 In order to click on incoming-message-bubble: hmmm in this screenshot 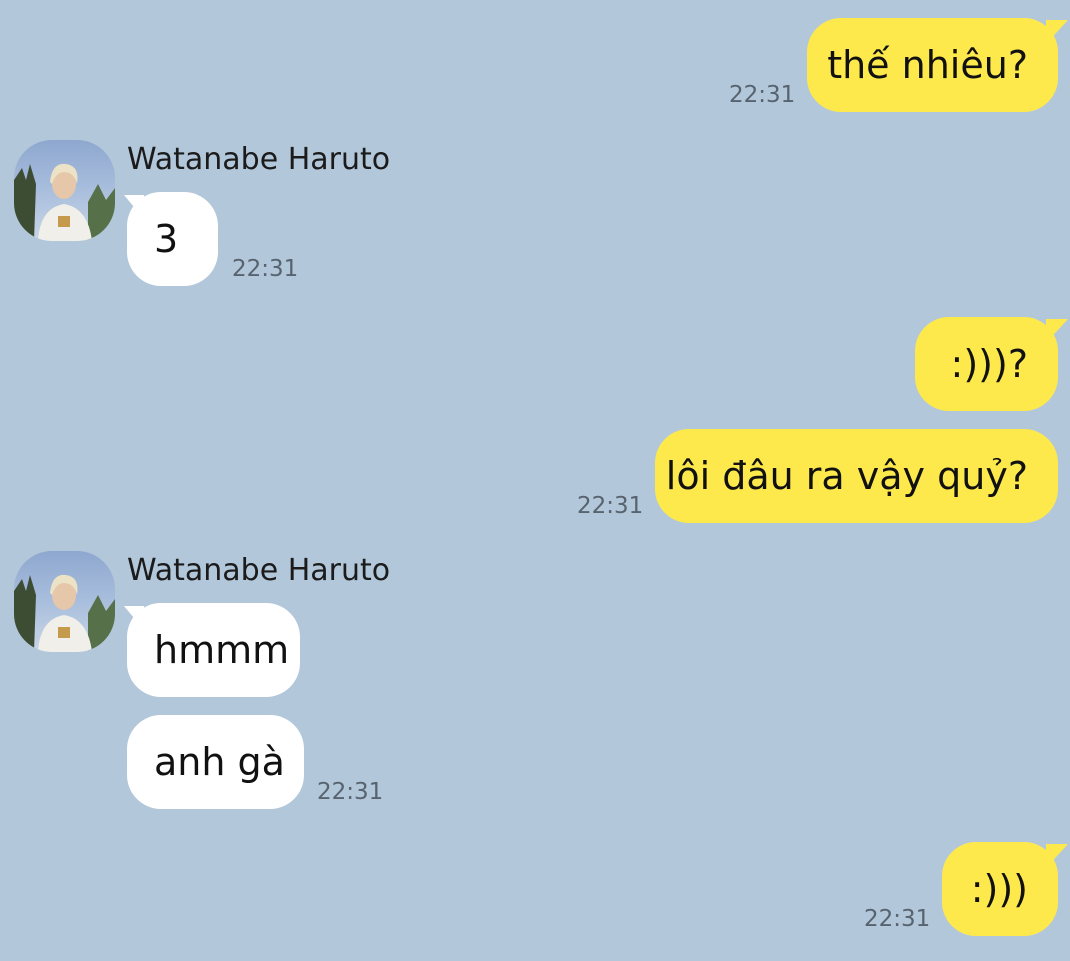, I will do `click(213, 650)`.